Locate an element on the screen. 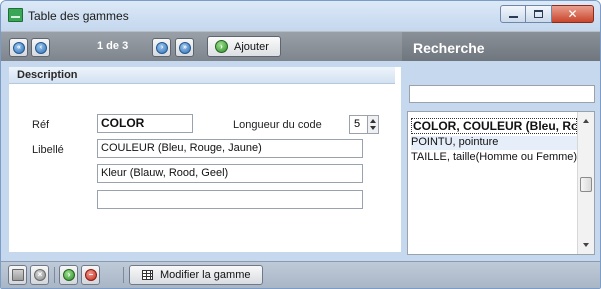 This screenshot has width=601, height=289. libelle-label: Libellé is located at coordinates (48, 150).